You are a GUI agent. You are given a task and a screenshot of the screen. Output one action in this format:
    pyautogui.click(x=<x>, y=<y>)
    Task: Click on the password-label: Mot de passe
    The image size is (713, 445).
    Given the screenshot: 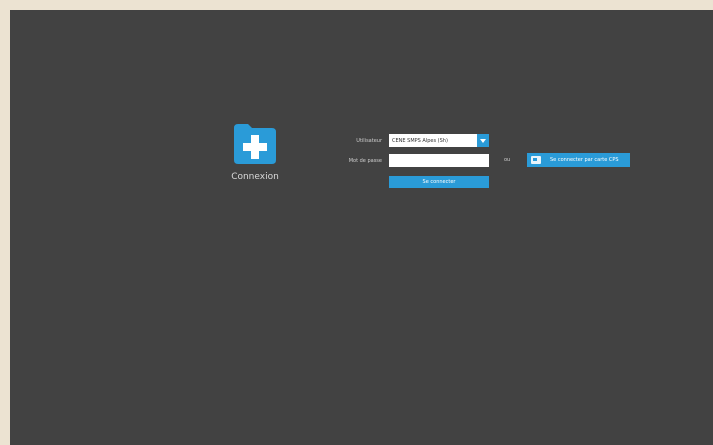 What is the action you would take?
    pyautogui.click(x=365, y=161)
    